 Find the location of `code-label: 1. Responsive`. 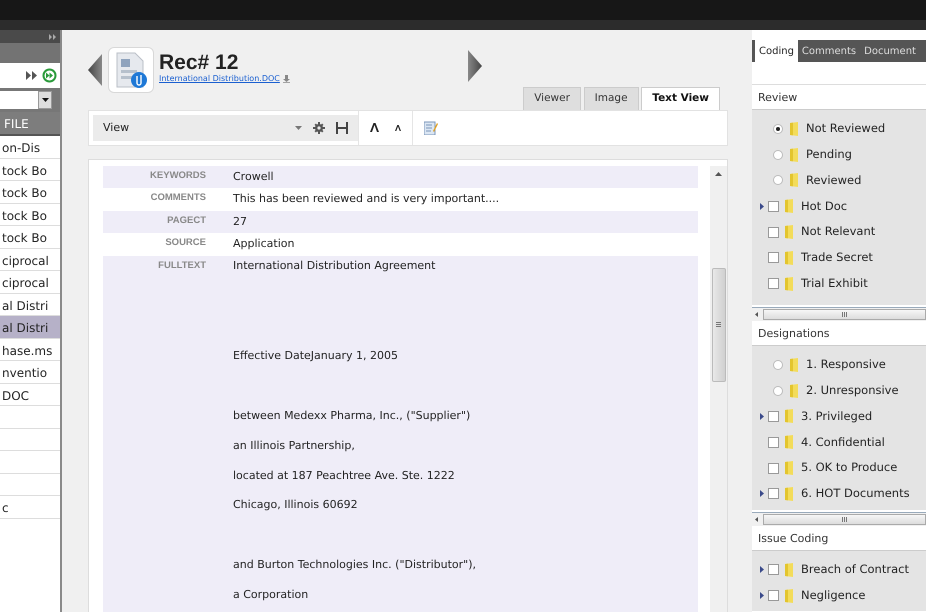

code-label: 1. Responsive is located at coordinates (846, 365).